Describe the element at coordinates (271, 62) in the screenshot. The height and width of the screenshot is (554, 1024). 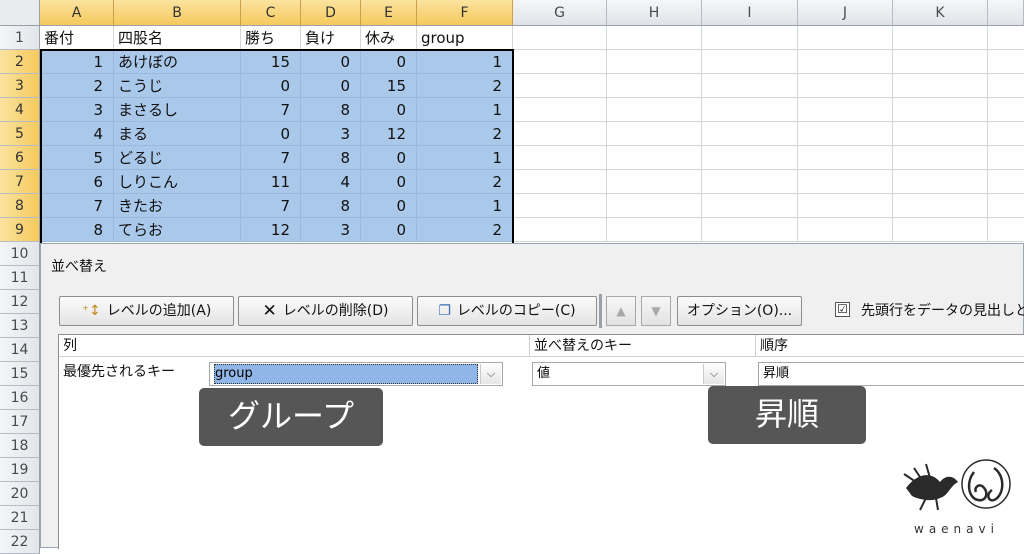
I see `table-cell: 15` at that location.